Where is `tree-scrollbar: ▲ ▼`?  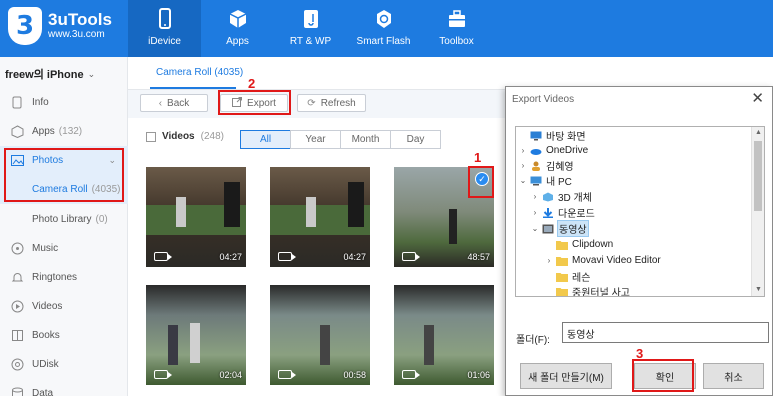 tree-scrollbar: ▲ ▼ is located at coordinates (757, 211).